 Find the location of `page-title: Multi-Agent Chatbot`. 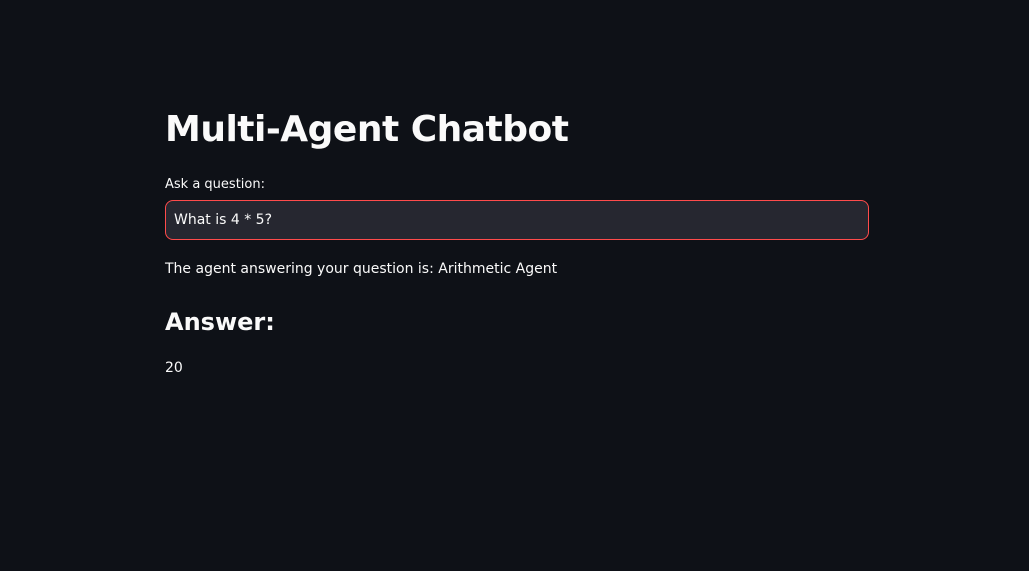

page-title: Multi-Agent Chatbot is located at coordinates (367, 129).